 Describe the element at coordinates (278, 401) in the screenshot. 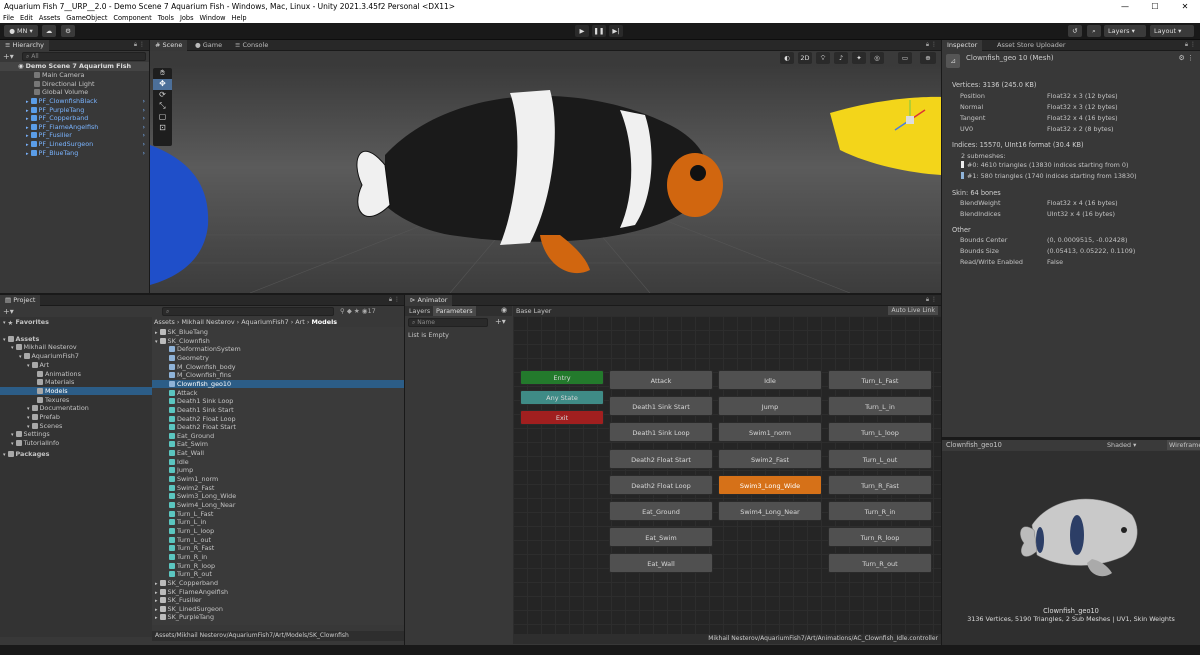

I see `asset-item: Death1 Sink Loop` at that location.